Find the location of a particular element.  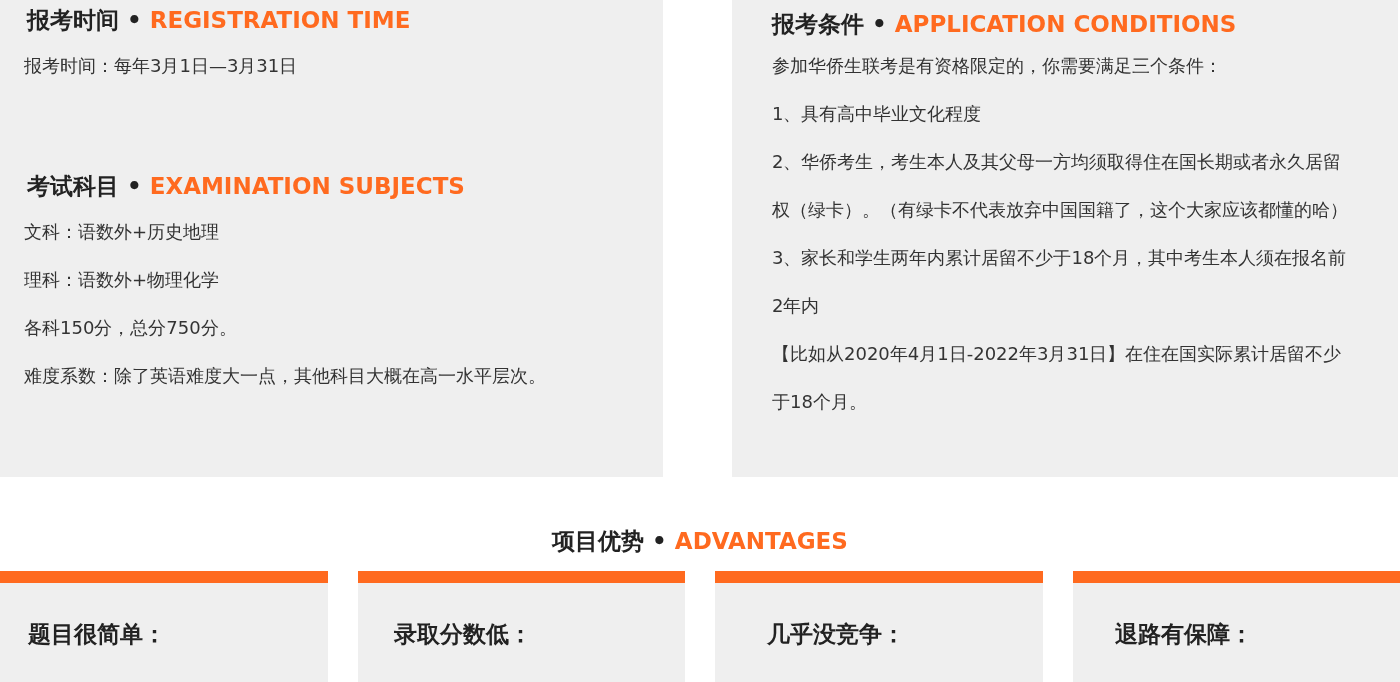

section-heading: 报考时间 • REGISTRATION TIME is located at coordinates (219, 20).